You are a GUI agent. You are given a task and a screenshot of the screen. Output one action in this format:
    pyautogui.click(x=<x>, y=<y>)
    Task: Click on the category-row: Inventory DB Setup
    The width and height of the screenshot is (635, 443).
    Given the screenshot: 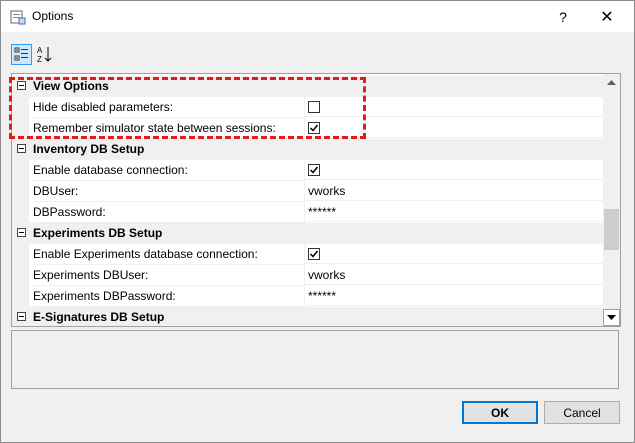 What is the action you would take?
    pyautogui.click(x=307, y=149)
    